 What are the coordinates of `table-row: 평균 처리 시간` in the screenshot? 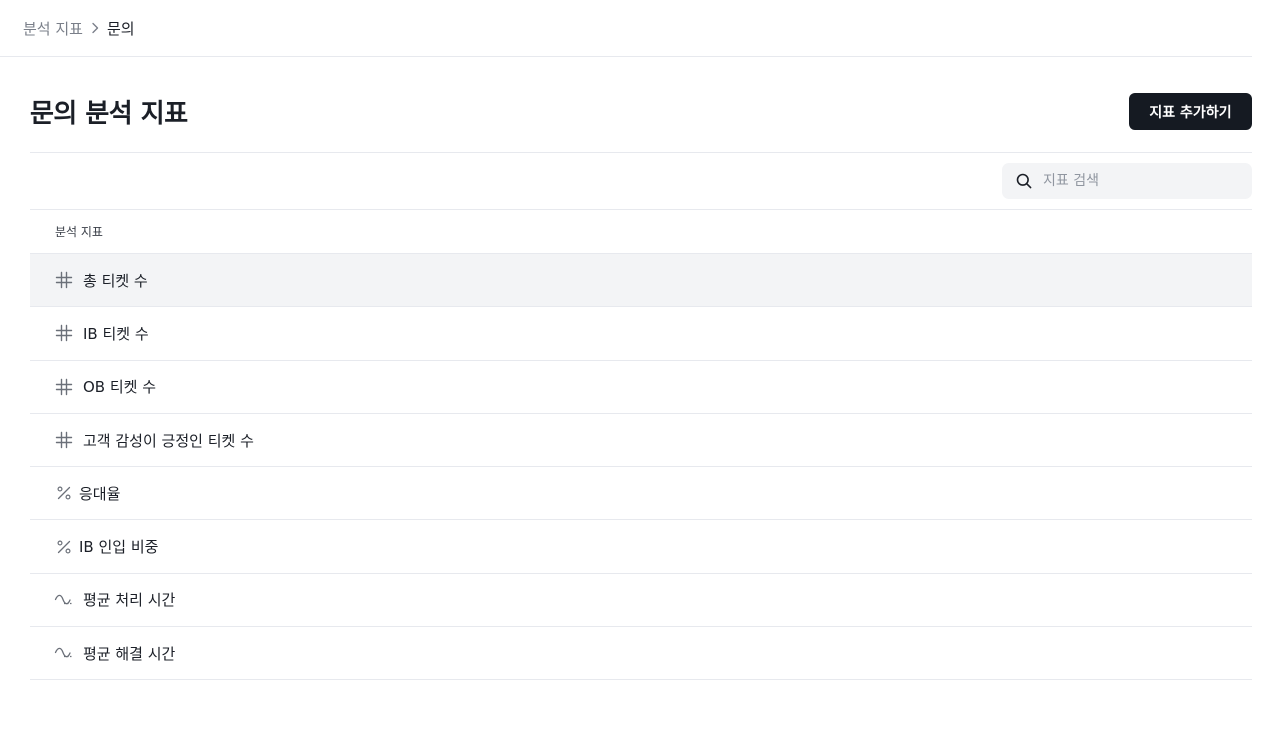 It's located at (641, 601).